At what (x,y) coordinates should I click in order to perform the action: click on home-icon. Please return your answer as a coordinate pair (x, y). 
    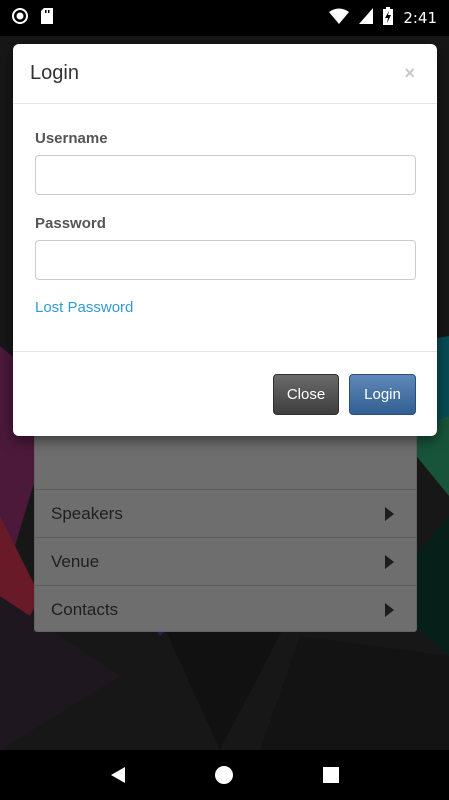
    Looking at the image, I should click on (224, 775).